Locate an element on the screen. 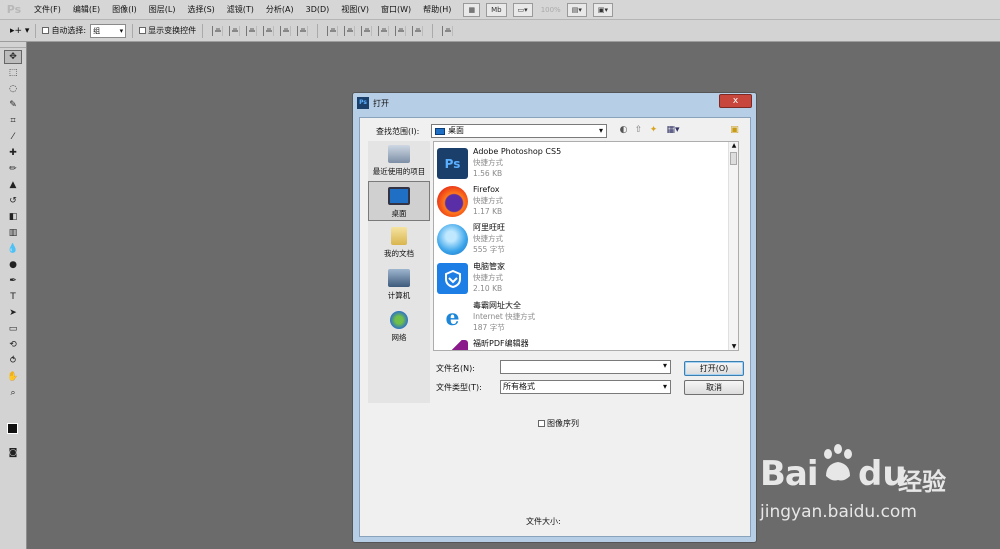  menu-edit: 编辑(E) is located at coordinates (86, 10).